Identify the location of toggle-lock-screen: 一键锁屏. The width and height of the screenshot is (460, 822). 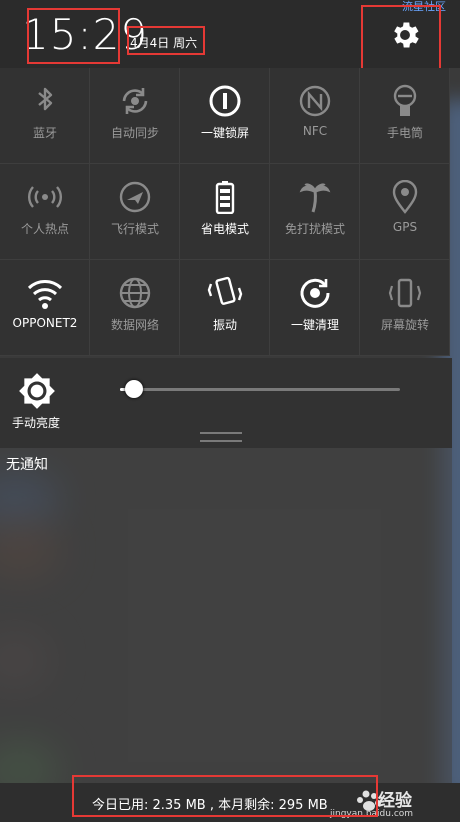
(225, 116).